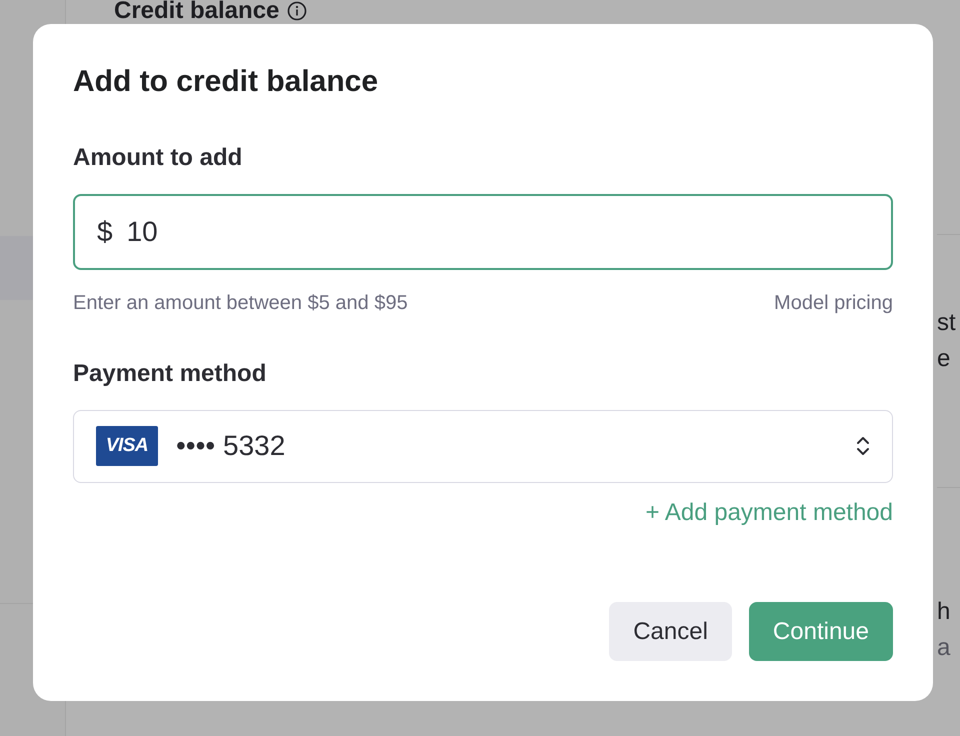 The width and height of the screenshot is (960, 736). Describe the element at coordinates (483, 232) in the screenshot. I see `amount-field: $ 10` at that location.